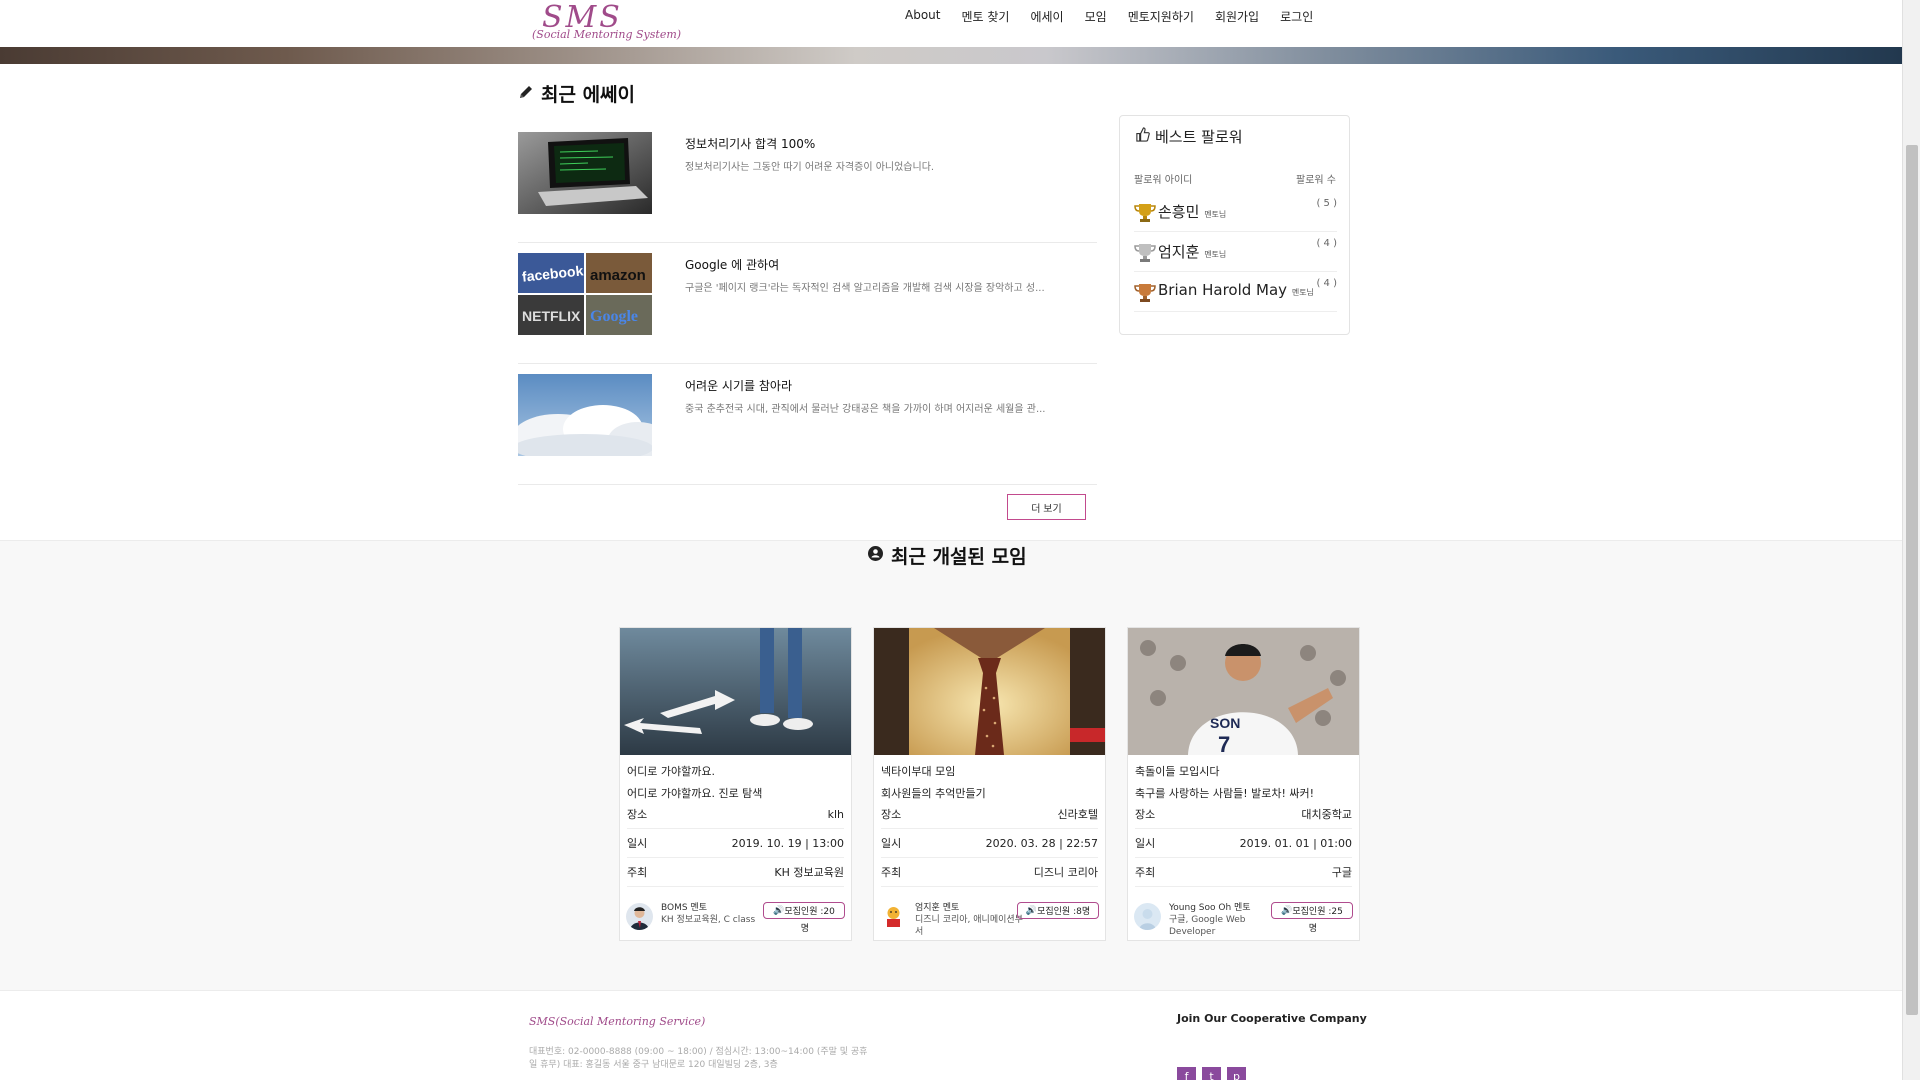 This screenshot has width=1920, height=1080. What do you see at coordinates (1077, 814) in the screenshot?
I see `place-value: 신라호텔` at bounding box center [1077, 814].